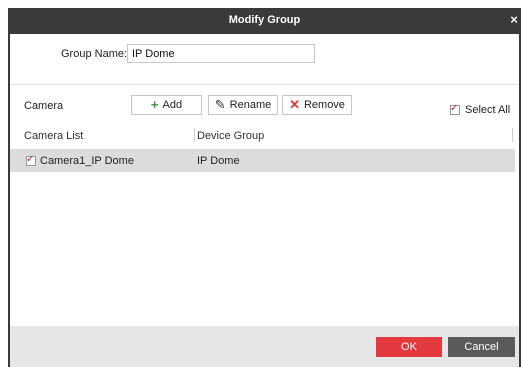 The height and width of the screenshot is (367, 521). What do you see at coordinates (172, 105) in the screenshot?
I see `add-button-label: Add` at bounding box center [172, 105].